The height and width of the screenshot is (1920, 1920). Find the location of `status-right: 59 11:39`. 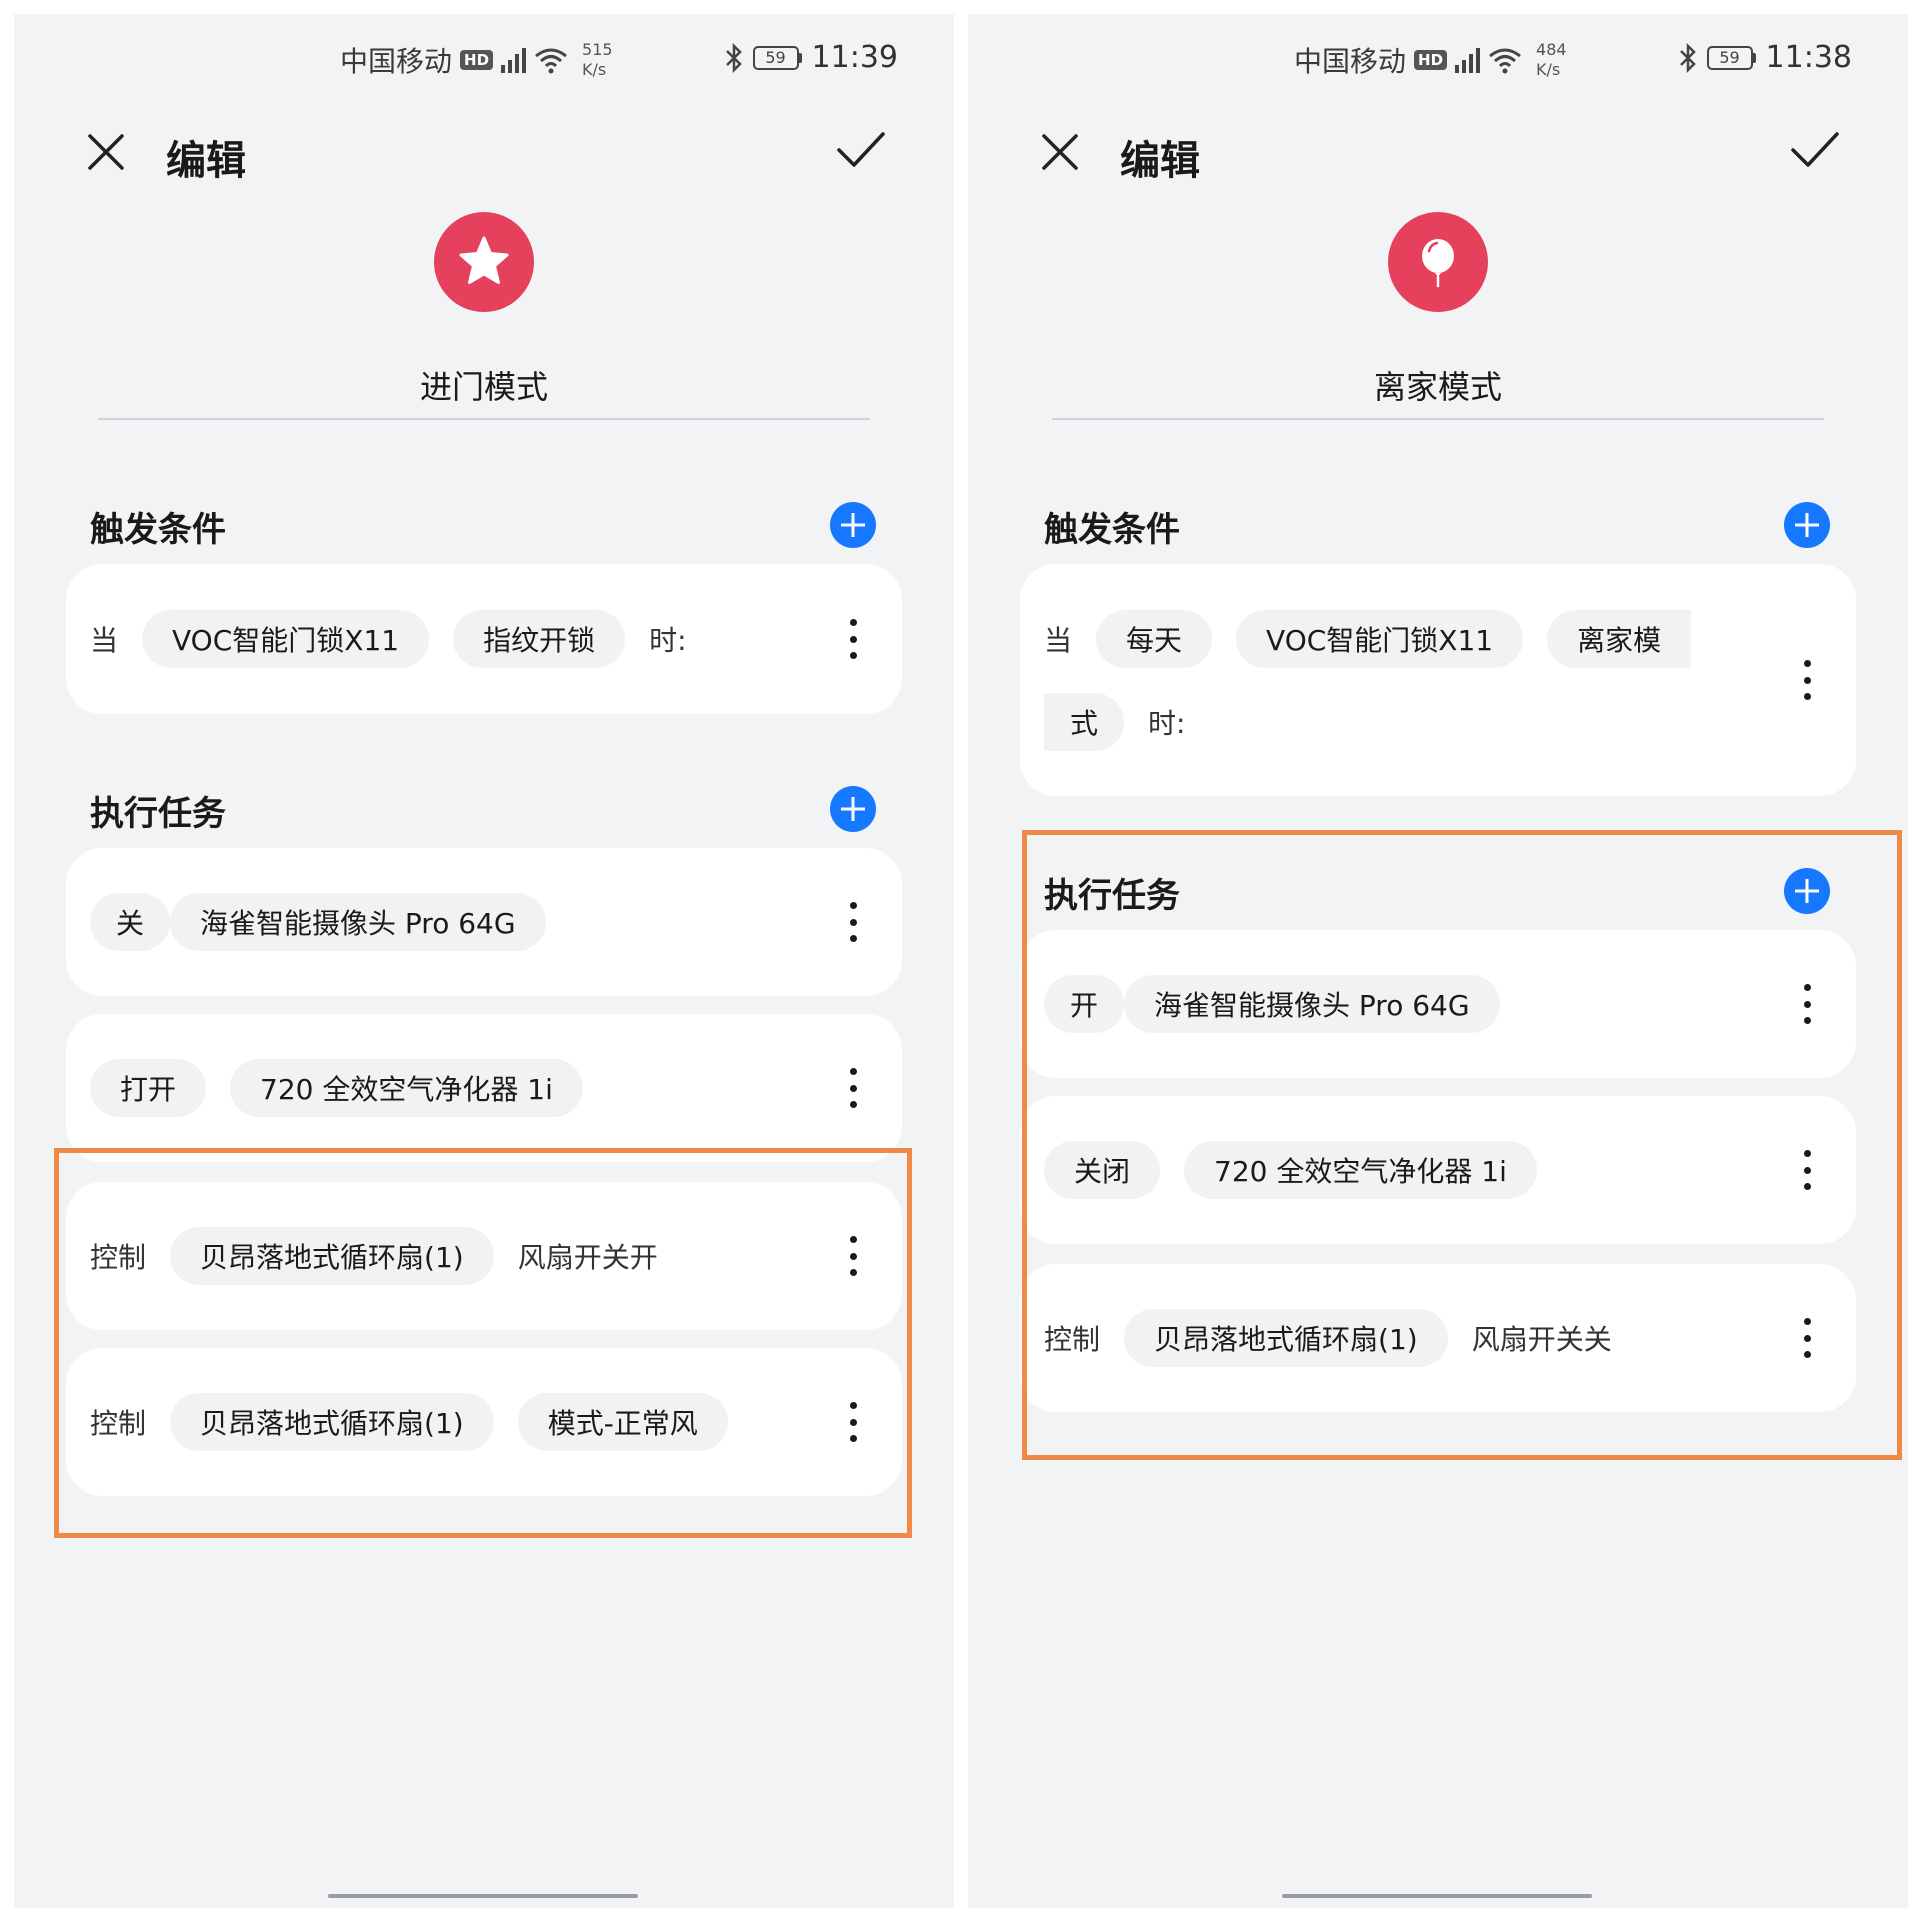

status-right: 59 11:39 is located at coordinates (811, 57).